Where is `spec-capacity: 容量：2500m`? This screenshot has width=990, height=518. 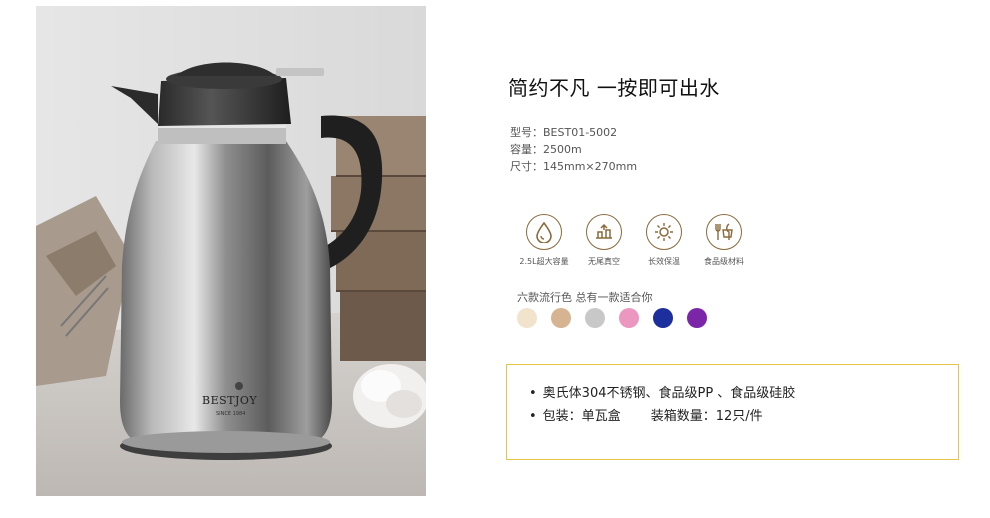
spec-capacity: 容量：2500m is located at coordinates (546, 149).